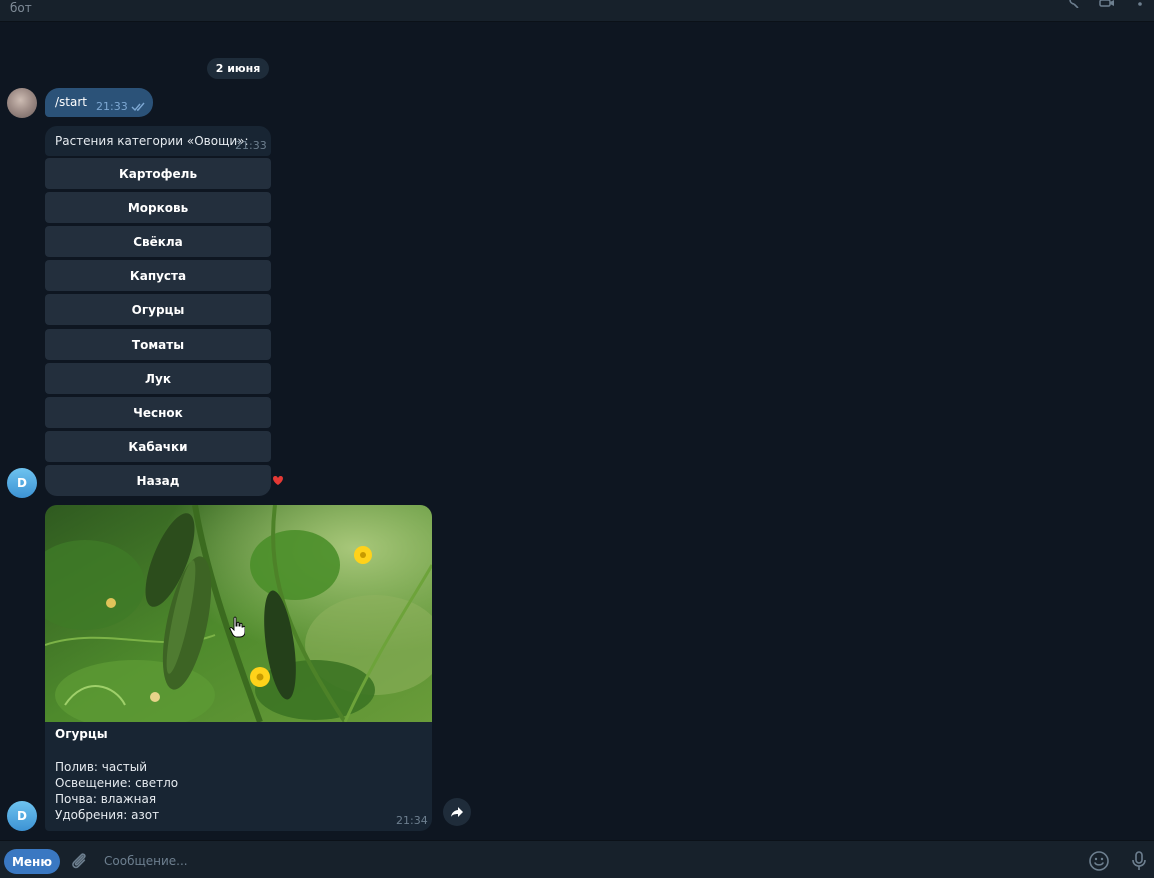 This screenshot has height=878, width=1154. Describe the element at coordinates (138, 107) in the screenshot. I see `double-check-icon` at that location.